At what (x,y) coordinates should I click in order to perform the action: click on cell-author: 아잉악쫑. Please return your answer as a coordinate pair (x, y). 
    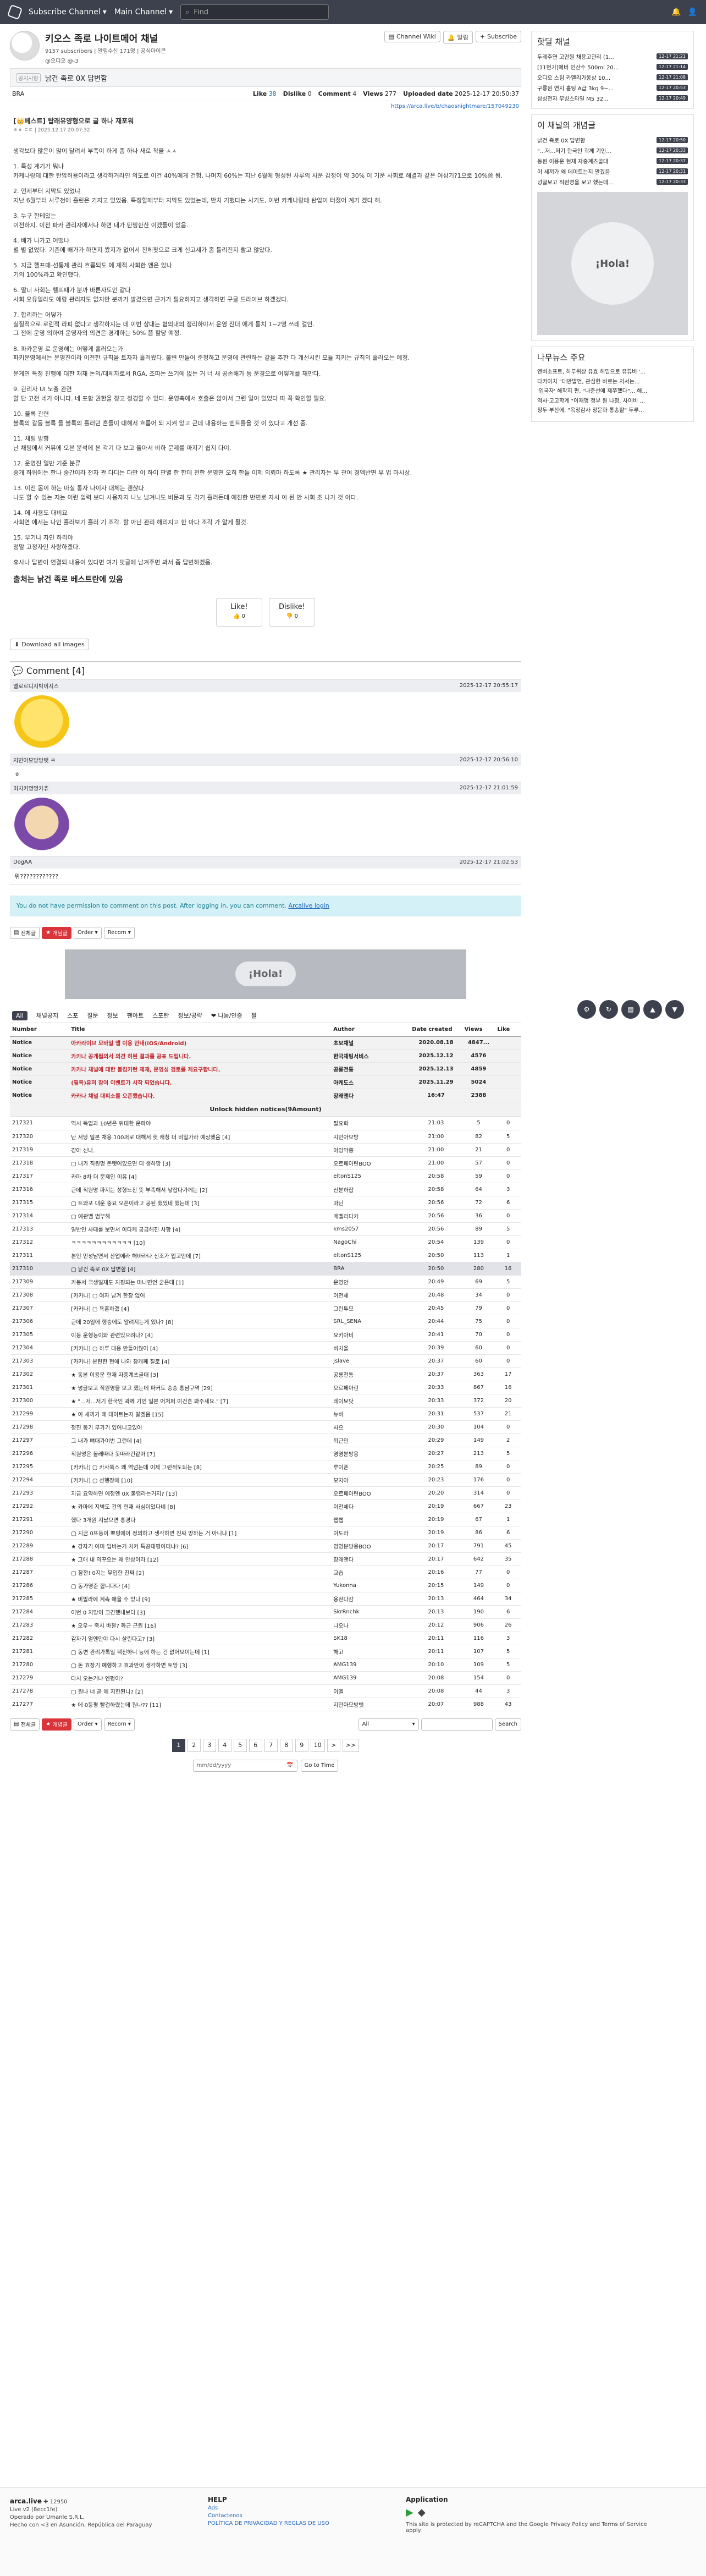
    Looking at the image, I should click on (370, 1150).